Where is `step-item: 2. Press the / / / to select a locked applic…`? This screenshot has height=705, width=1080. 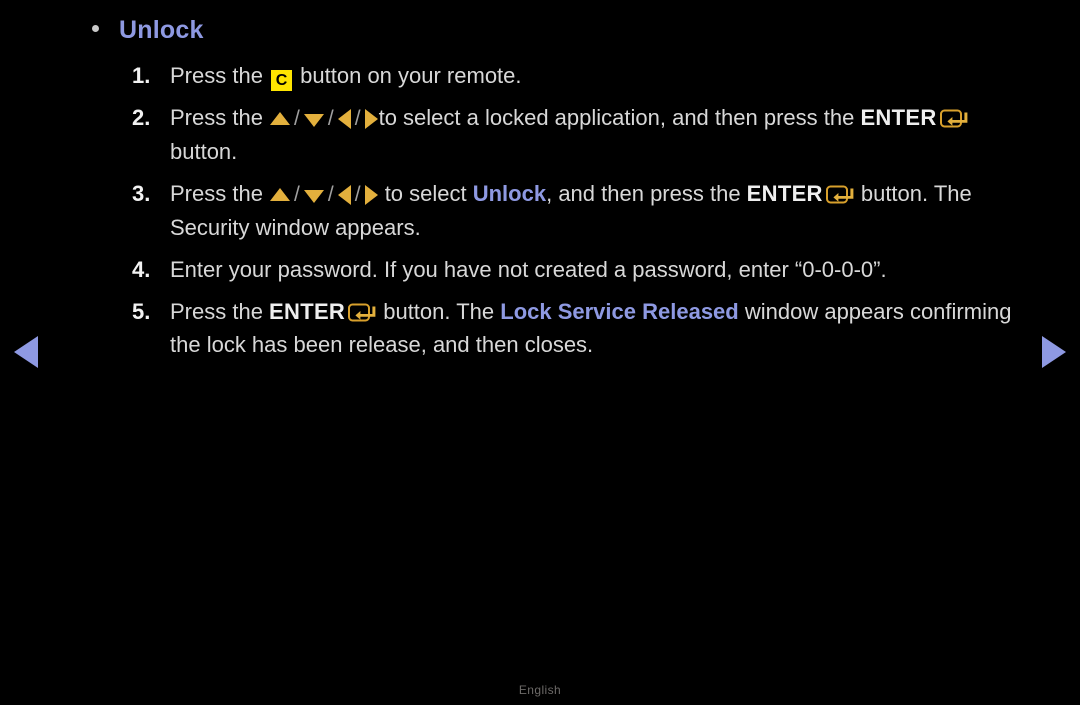
step-item: 2. Press the / / / to select a locked applic… is located at coordinates (582, 134).